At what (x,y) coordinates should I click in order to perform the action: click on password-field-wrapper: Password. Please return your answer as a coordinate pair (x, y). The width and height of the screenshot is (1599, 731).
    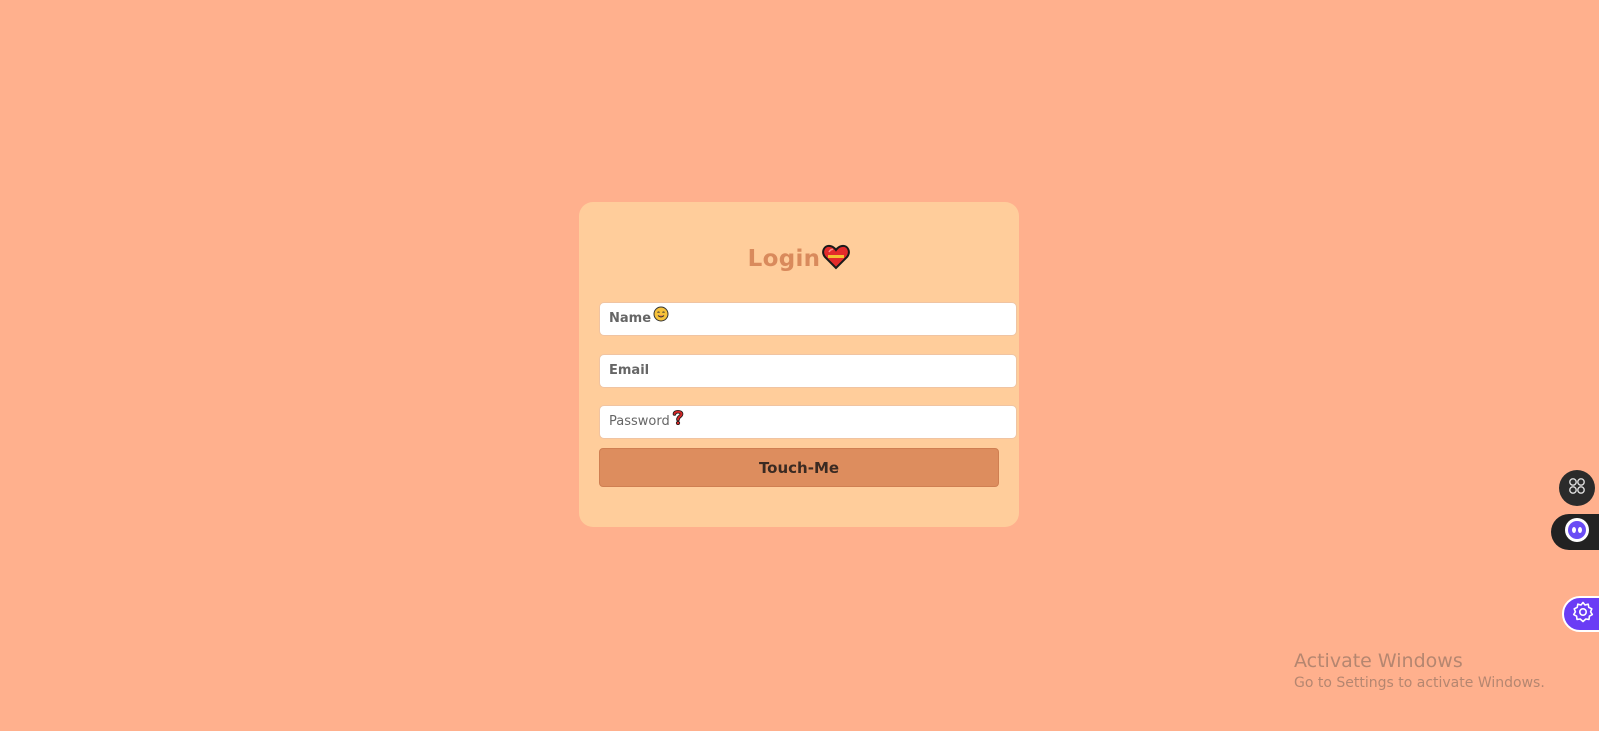
    Looking at the image, I should click on (808, 422).